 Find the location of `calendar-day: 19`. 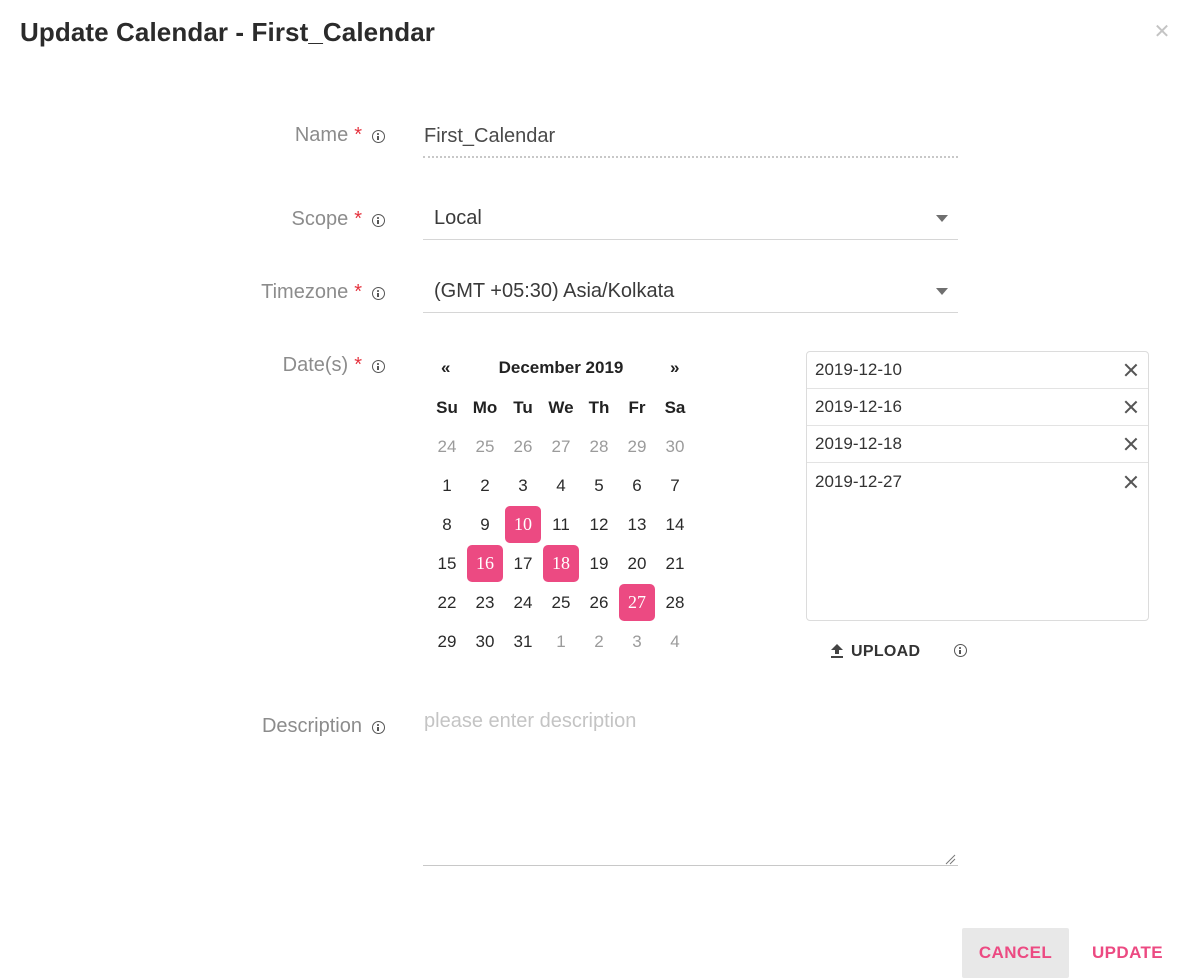

calendar-day: 19 is located at coordinates (599, 563).